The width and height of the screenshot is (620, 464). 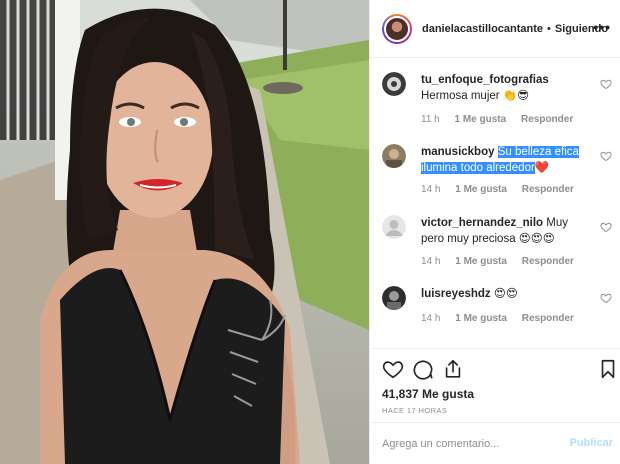 What do you see at coordinates (542, 168) in the screenshot?
I see `comment-heart-emoji: ❤️` at bounding box center [542, 168].